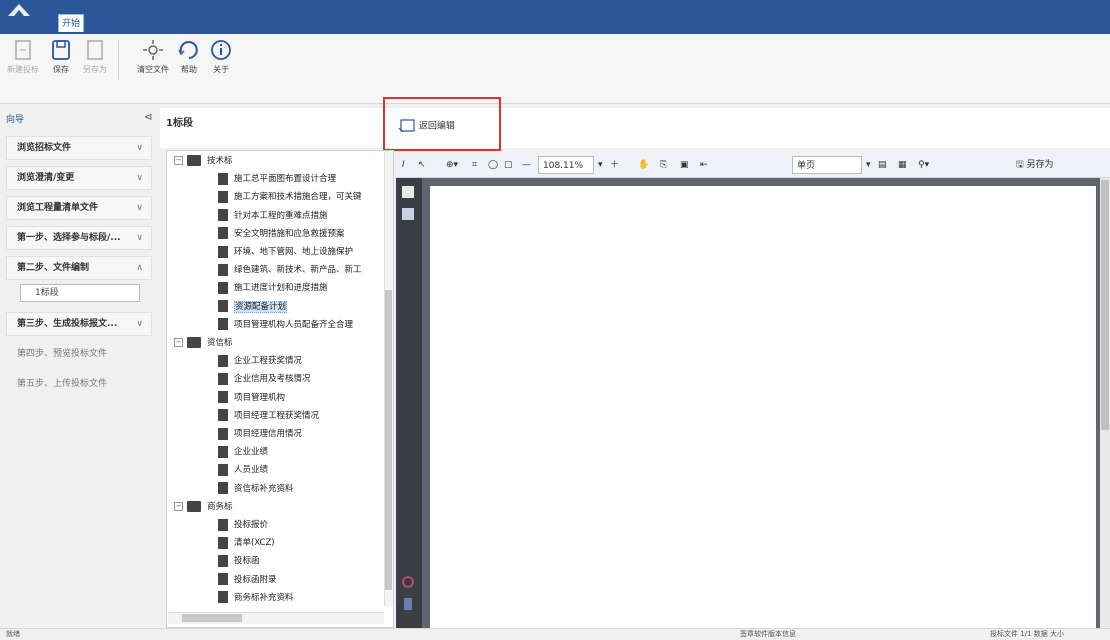 The width and height of the screenshot is (1110, 640). Describe the element at coordinates (285, 252) in the screenshot. I see `tree-item: 环境、地下管网、地上设施保护` at that location.